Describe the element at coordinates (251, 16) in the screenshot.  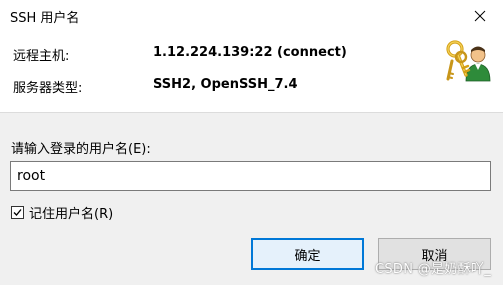
I see `title-bar: SSH 用户名` at that location.